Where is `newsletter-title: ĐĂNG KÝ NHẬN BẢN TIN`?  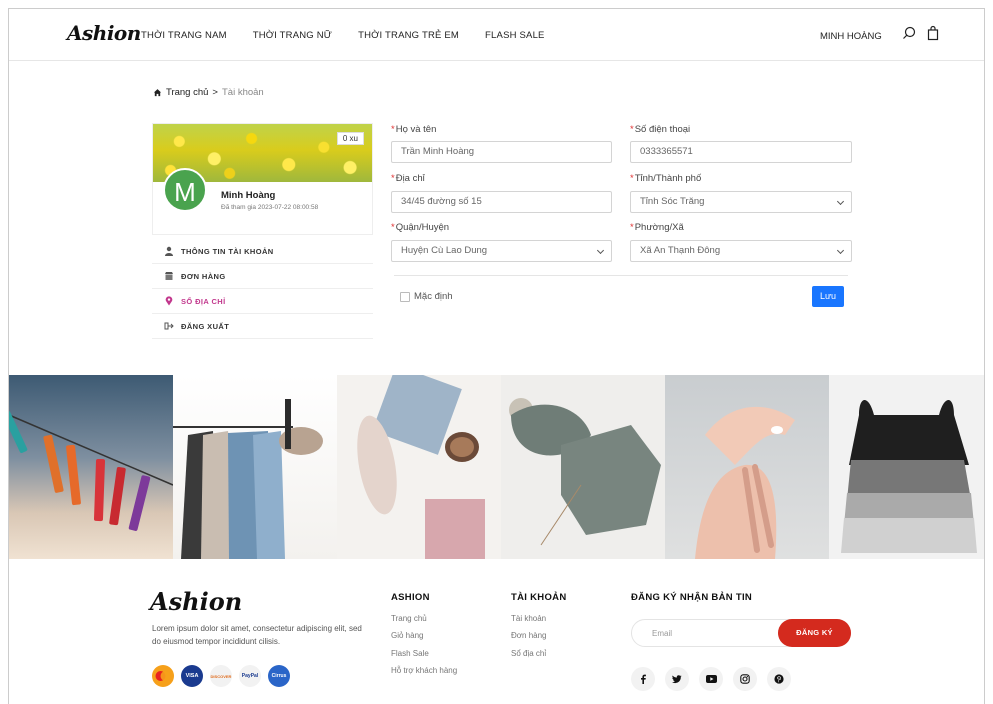 newsletter-title: ĐĂNG KÝ NHẬN BẢN TIN is located at coordinates (692, 597).